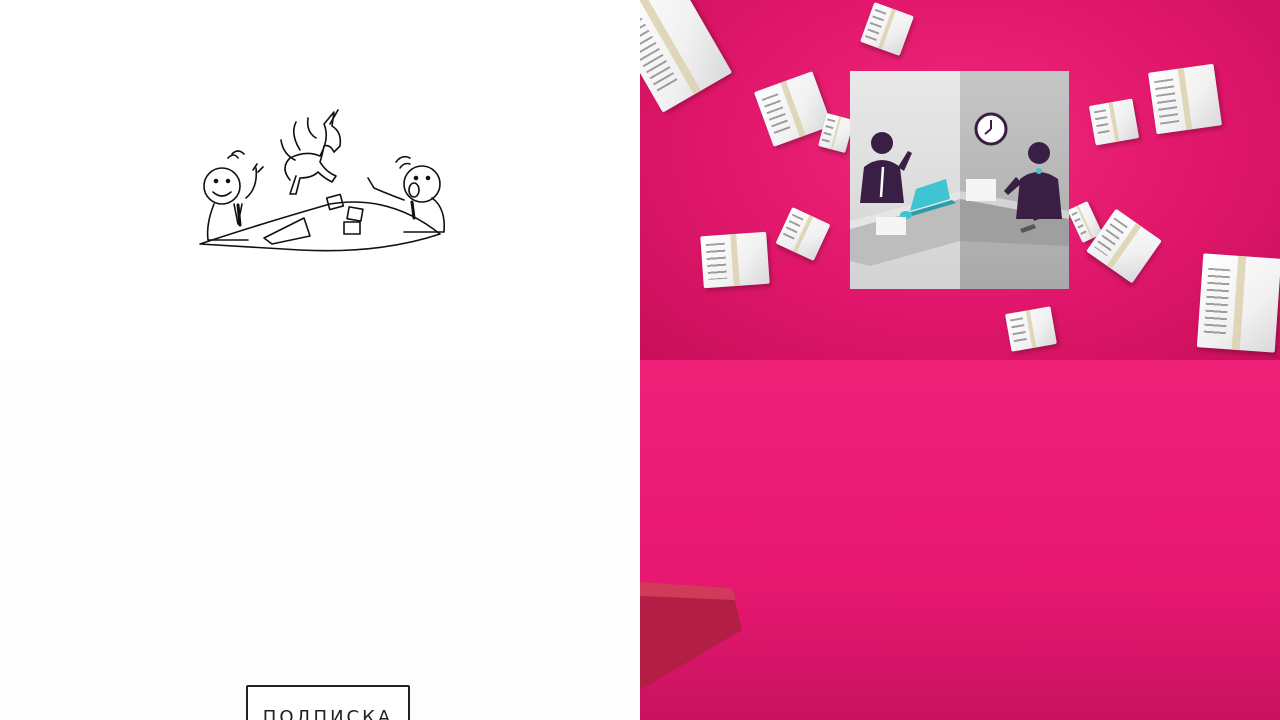 The height and width of the screenshot is (720, 1280). What do you see at coordinates (328, 702) in the screenshot?
I see `subscription-stamp: ПОДПИСКА` at bounding box center [328, 702].